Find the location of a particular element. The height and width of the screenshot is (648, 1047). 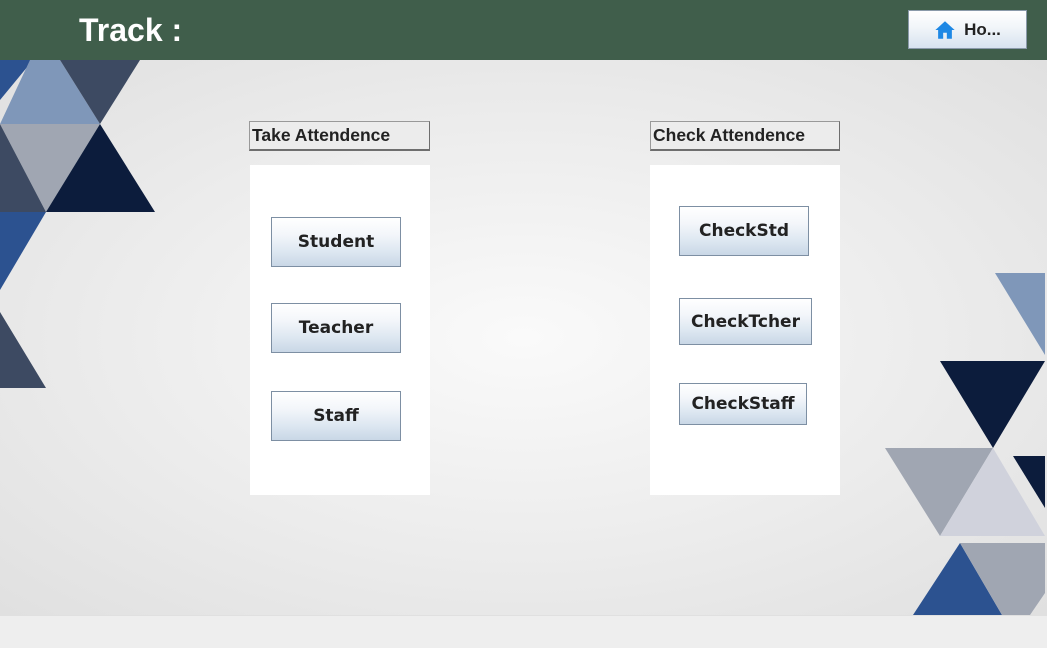

status-bar is located at coordinates (523, 631).